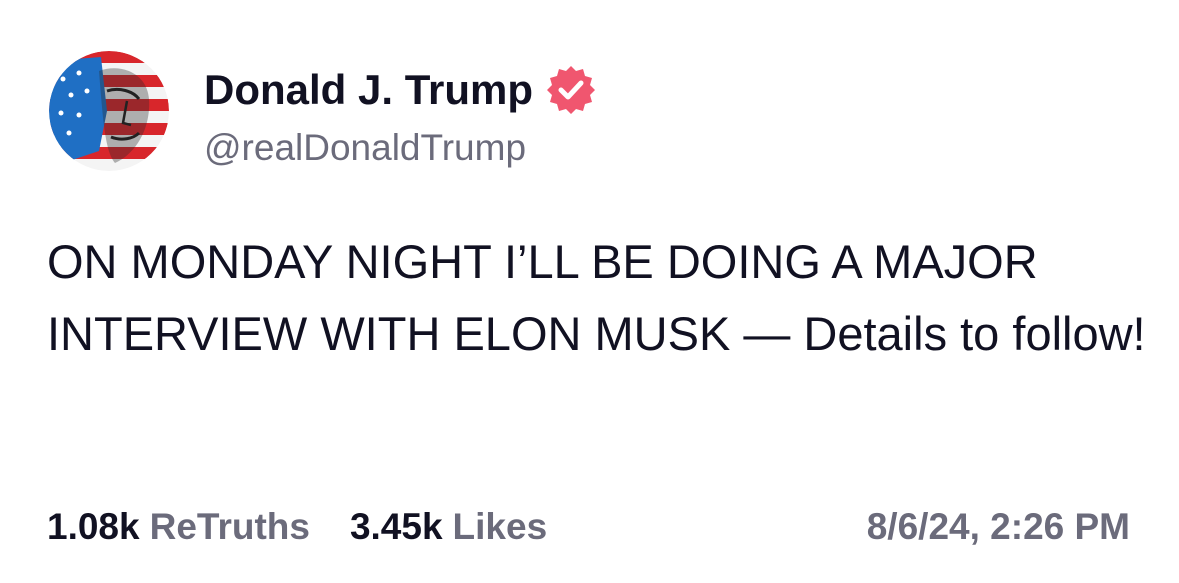  What do you see at coordinates (93, 526) in the screenshot?
I see `retruths-count: 1.08k` at bounding box center [93, 526].